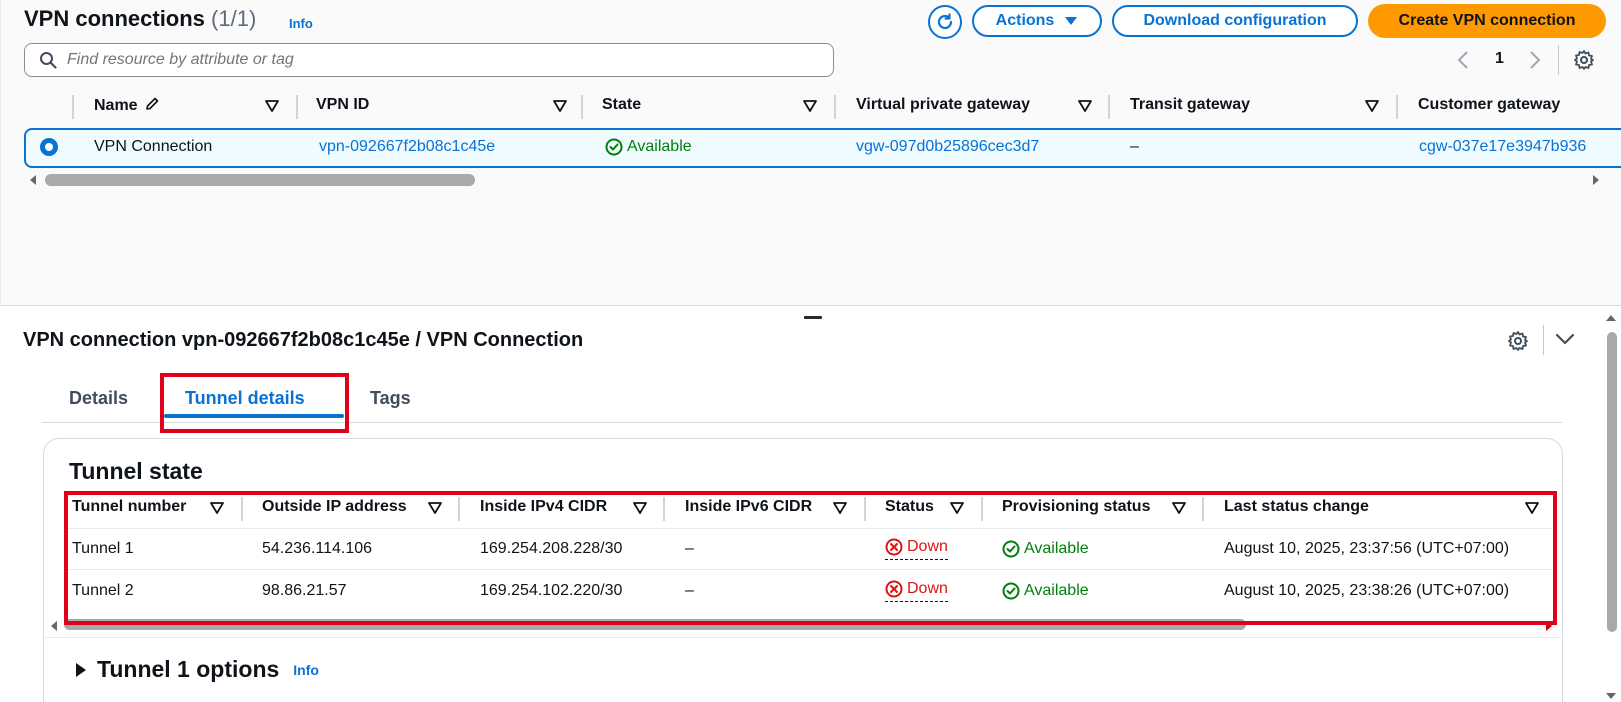 The width and height of the screenshot is (1621, 702). What do you see at coordinates (1499, 59) in the screenshot?
I see `page-number: 1` at bounding box center [1499, 59].